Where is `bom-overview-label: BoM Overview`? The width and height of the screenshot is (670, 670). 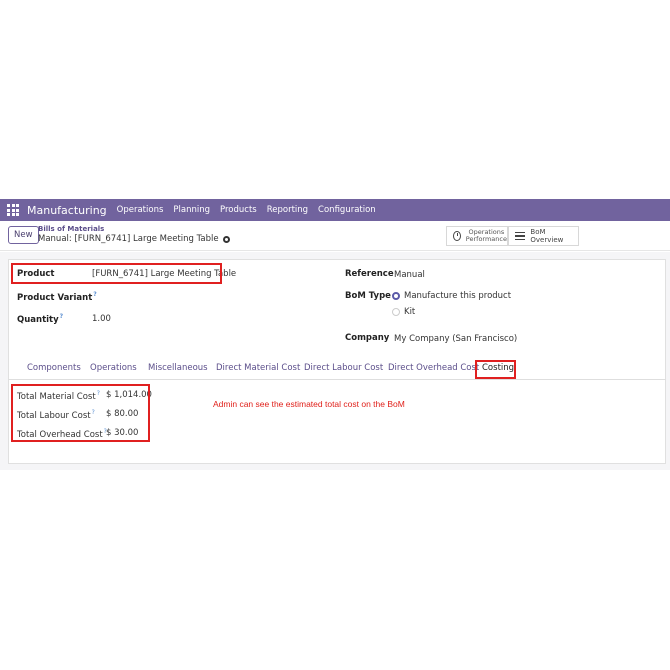 bom-overview-label: BoM Overview is located at coordinates (547, 236).